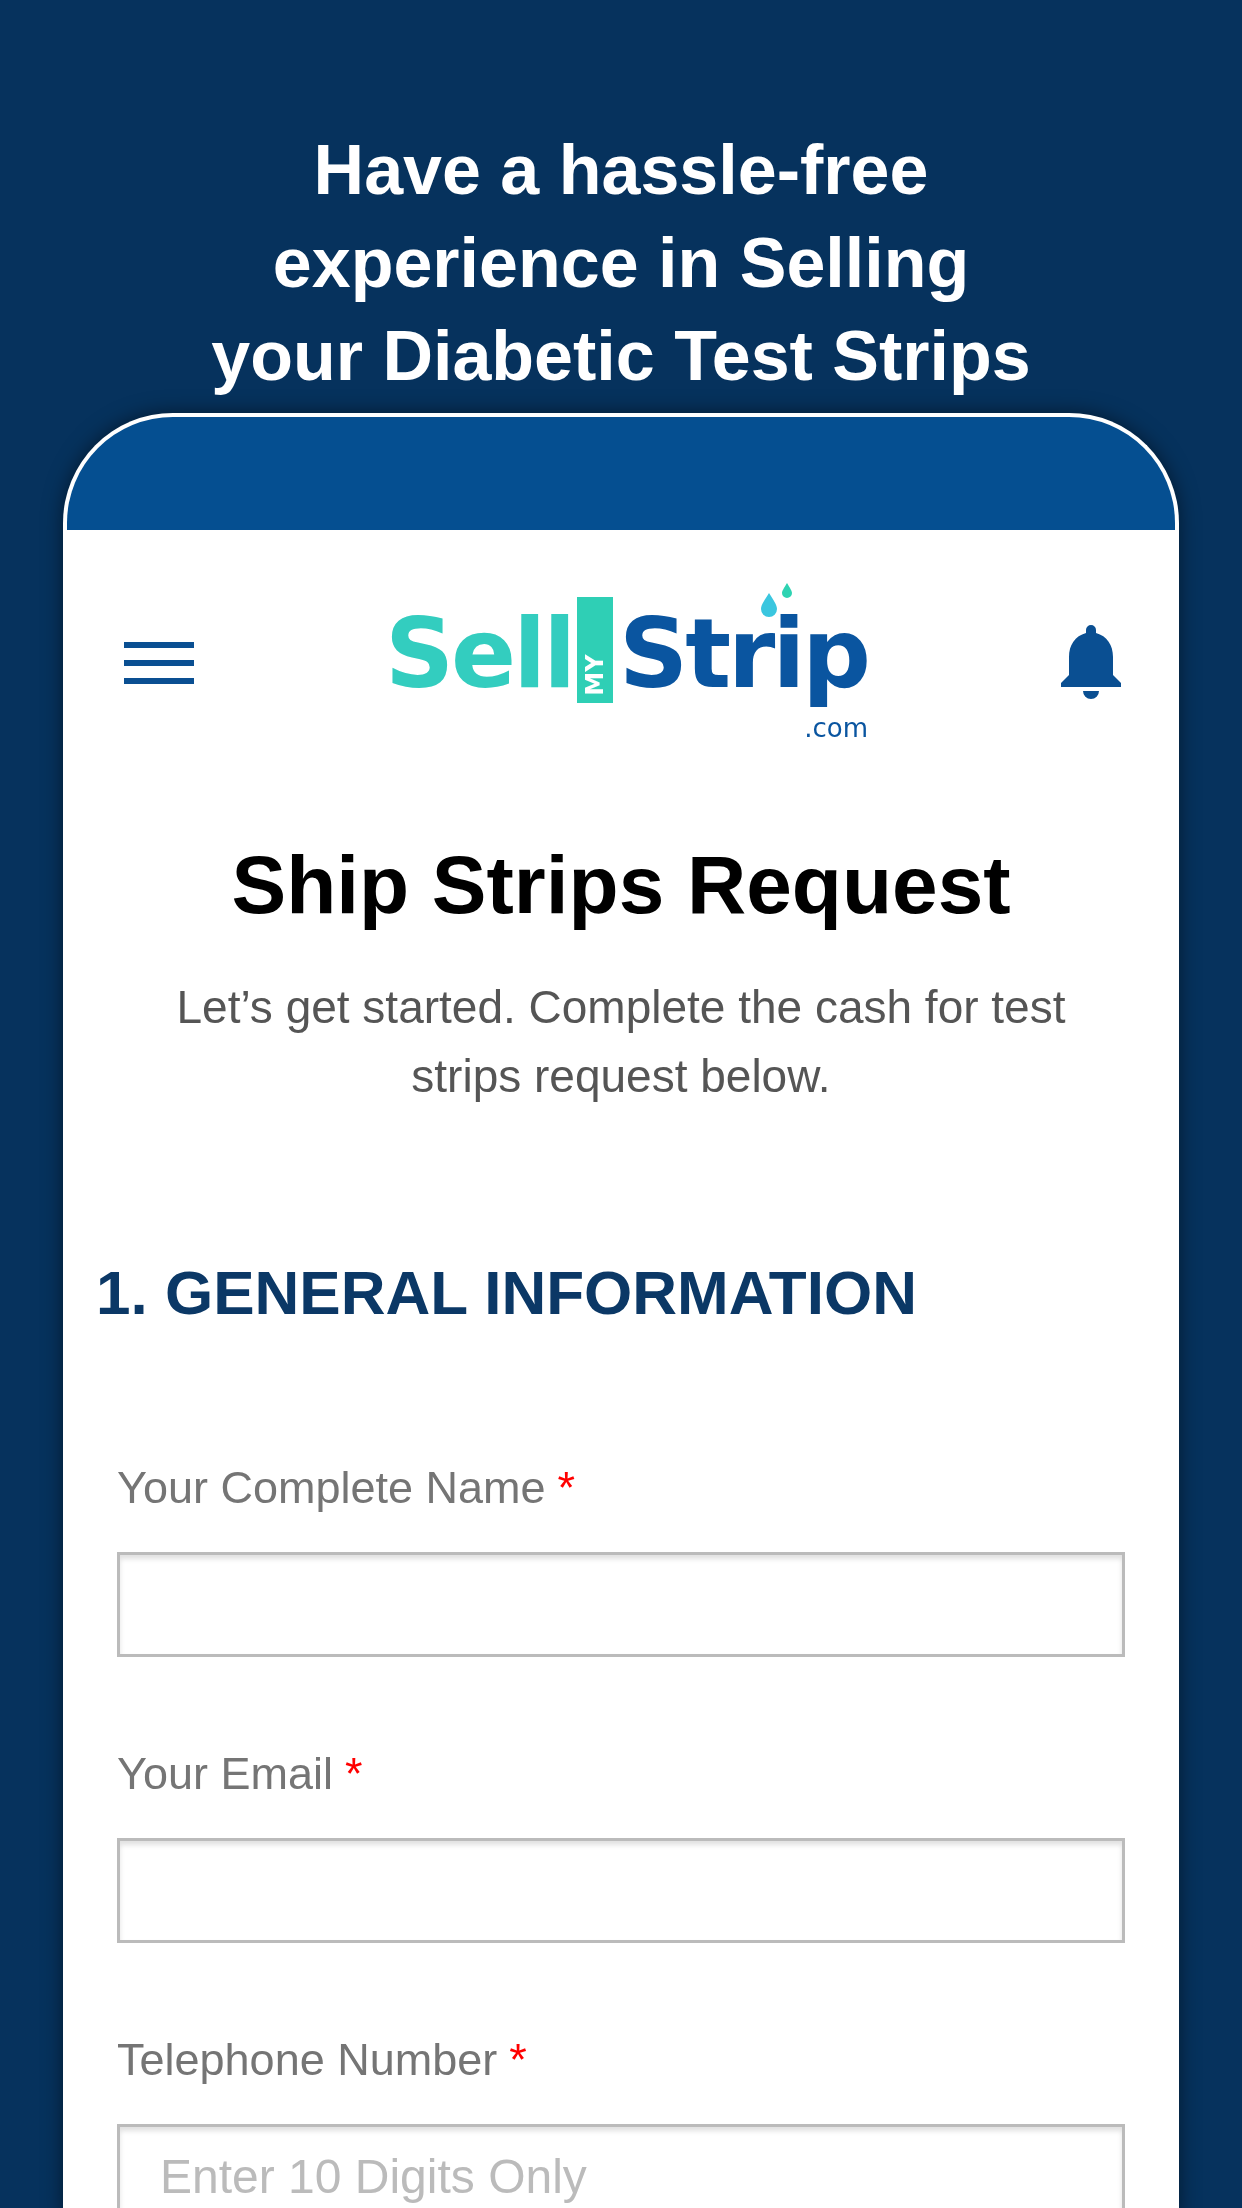  I want to click on logo: Sell MY Strip .com, so click(626, 662).